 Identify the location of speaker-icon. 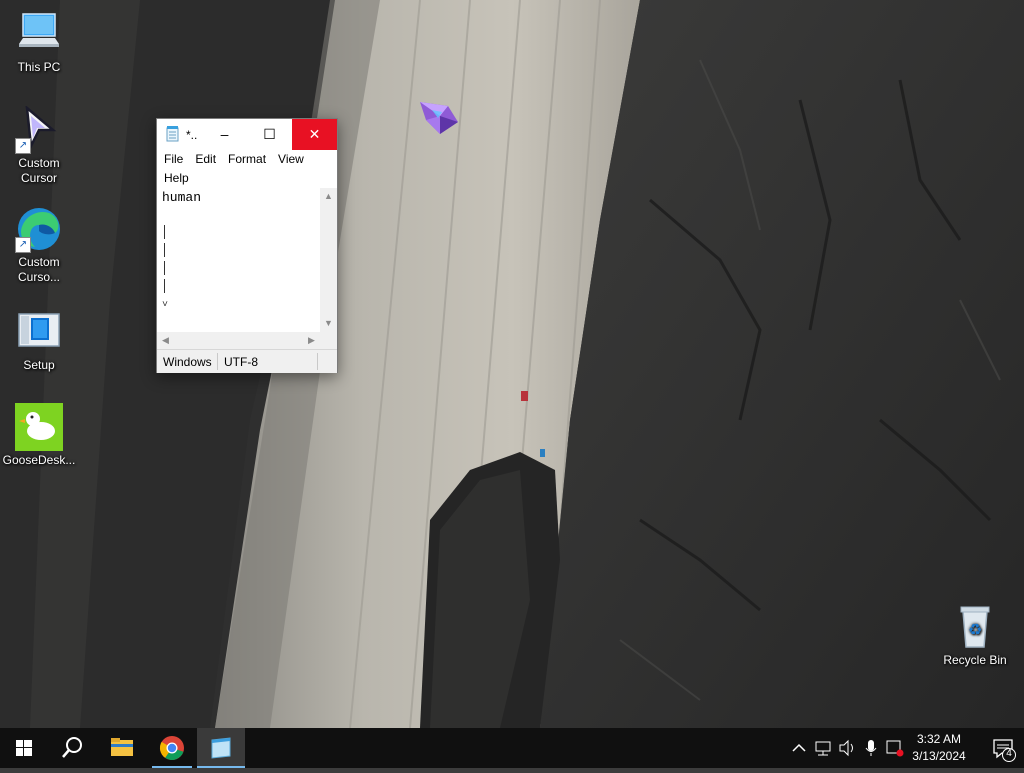
(846, 748).